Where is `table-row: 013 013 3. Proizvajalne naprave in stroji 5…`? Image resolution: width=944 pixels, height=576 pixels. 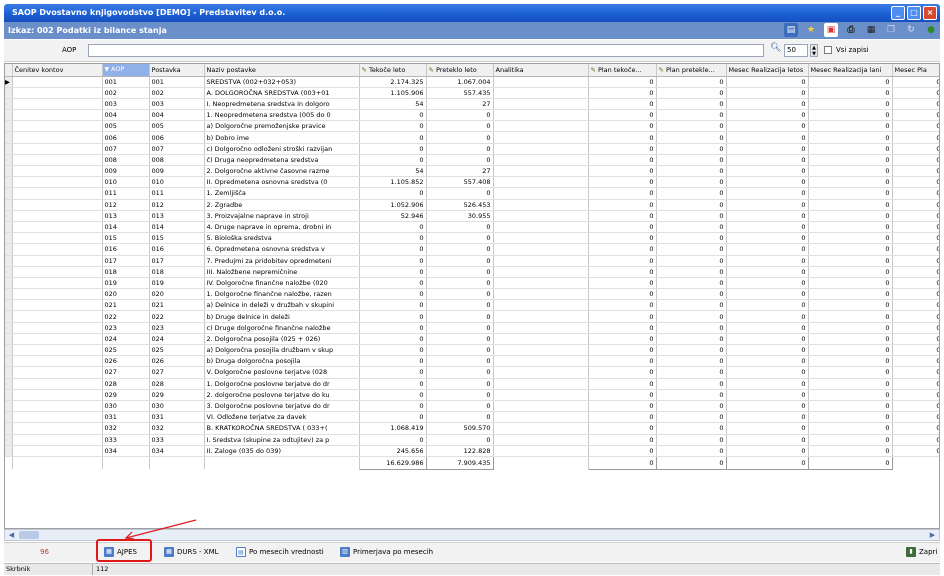
table-row: 013 013 3. Proizvajalne naprave in stroji 5… is located at coordinates (472, 216).